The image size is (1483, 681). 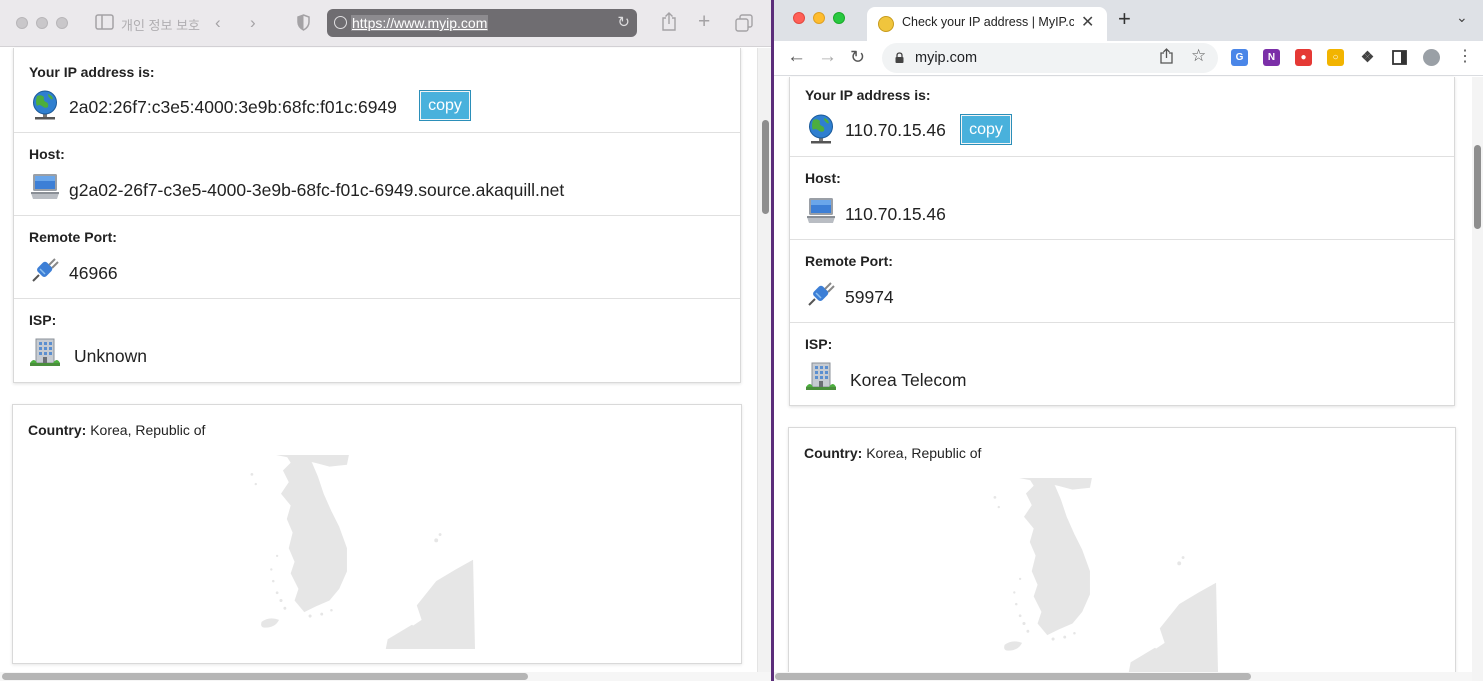 I want to click on sidebar-toggle-icon, so click(x=104, y=22).